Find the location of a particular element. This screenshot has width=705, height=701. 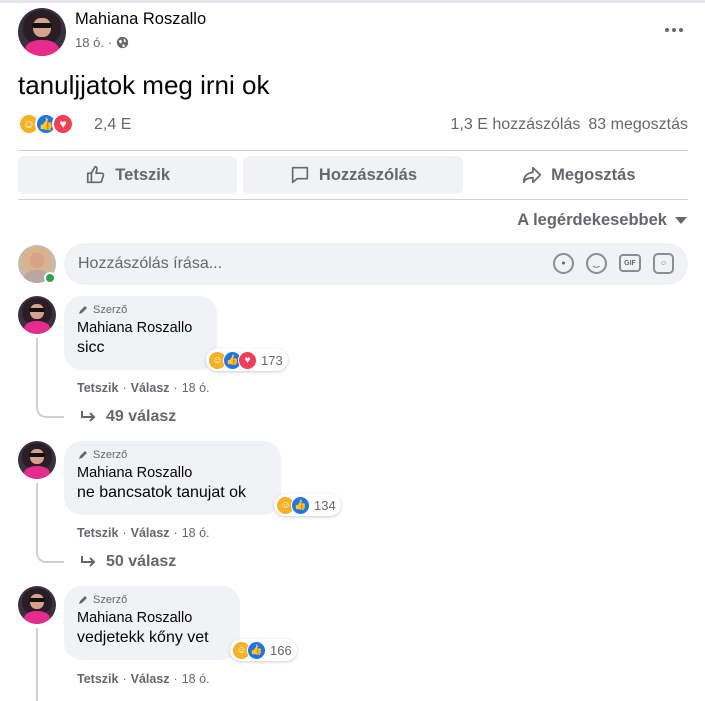

post-action-bar: Tetszik Hozzászólás Megosztás is located at coordinates (353, 175).